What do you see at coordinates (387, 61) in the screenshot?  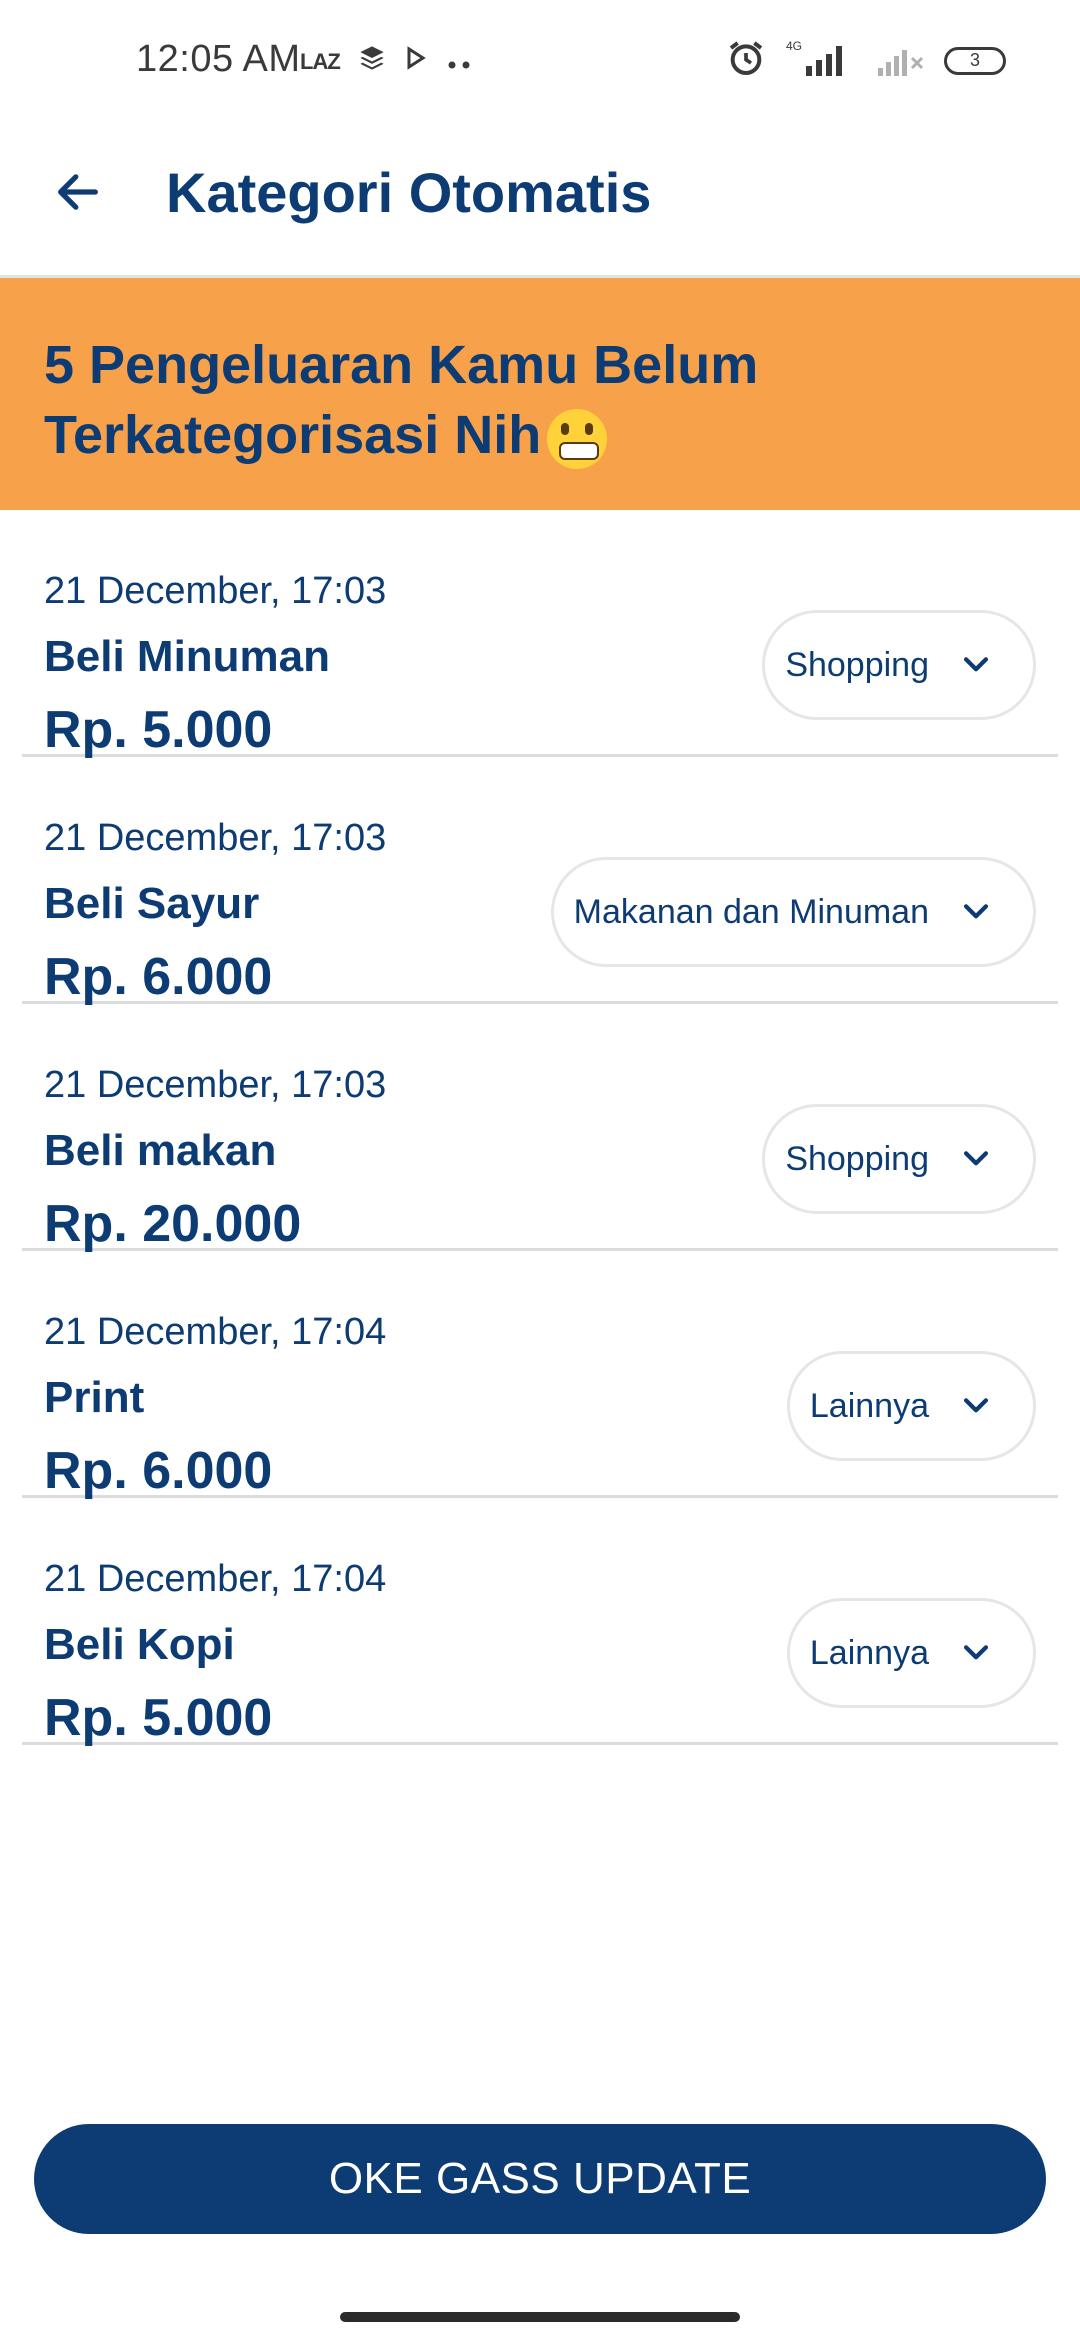 I see `notification-icons: LAZ` at bounding box center [387, 61].